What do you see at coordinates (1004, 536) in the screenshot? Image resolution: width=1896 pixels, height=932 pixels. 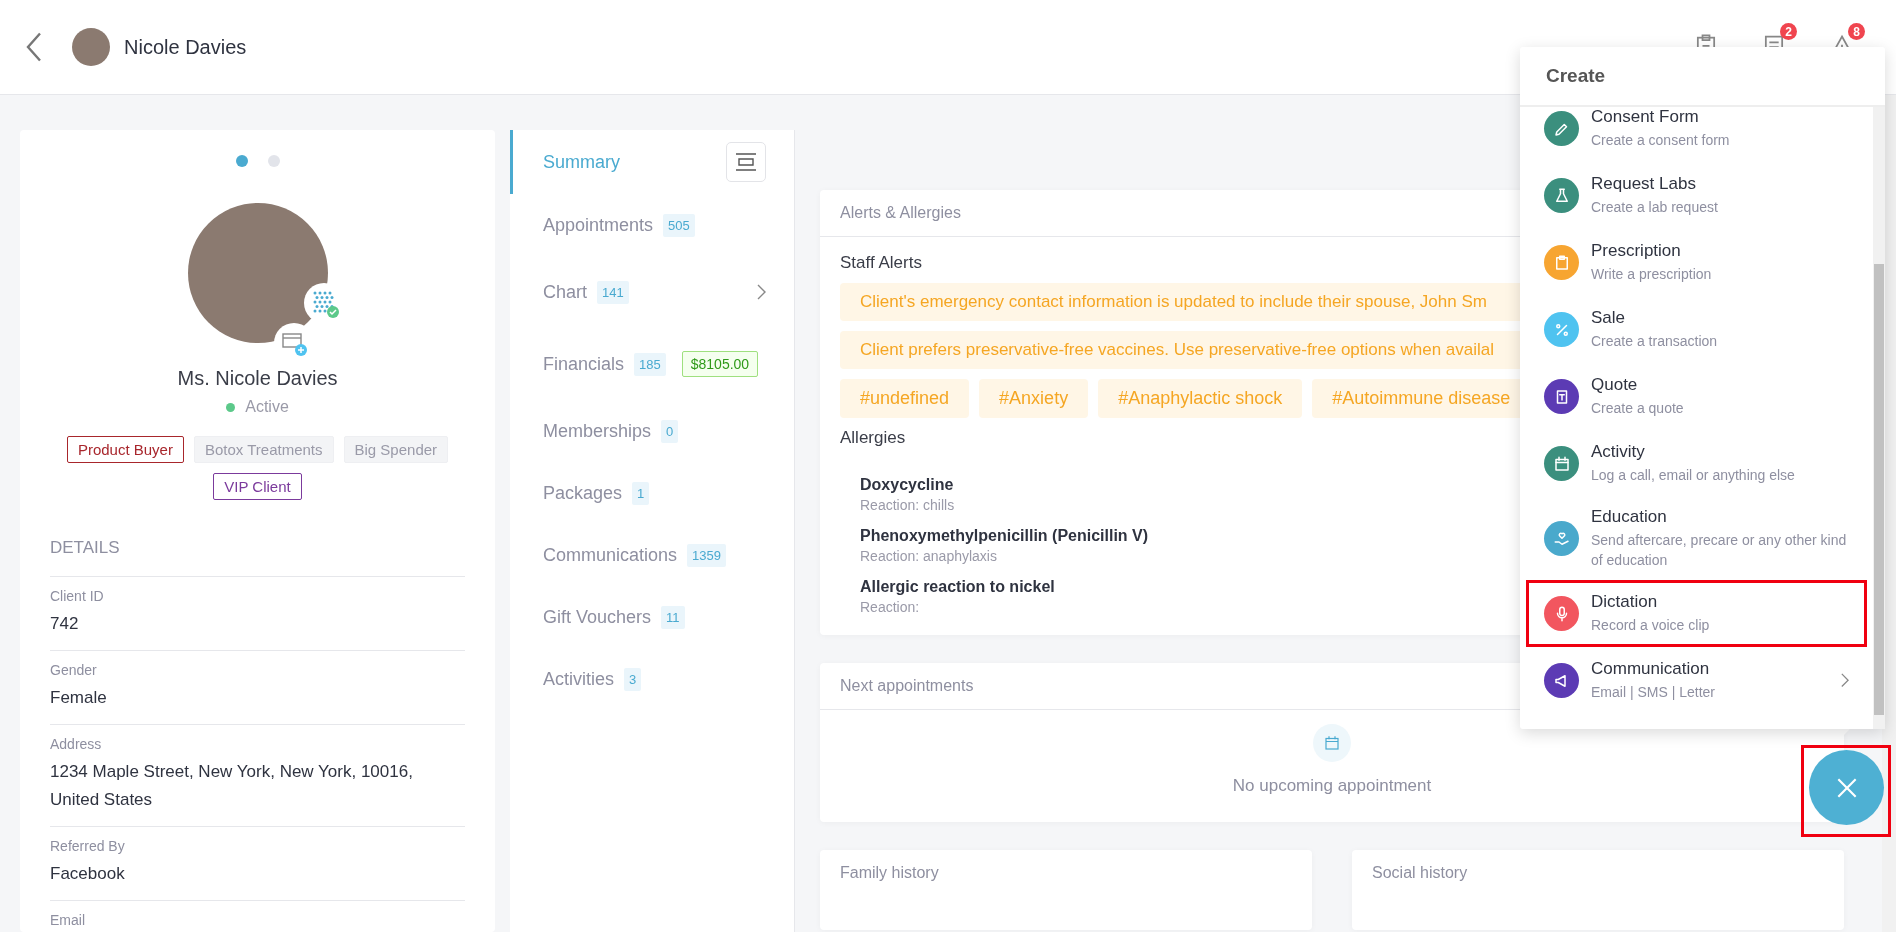 I see `allergy-name: Phenoxymethylpenicillin (Penicillin V)` at bounding box center [1004, 536].